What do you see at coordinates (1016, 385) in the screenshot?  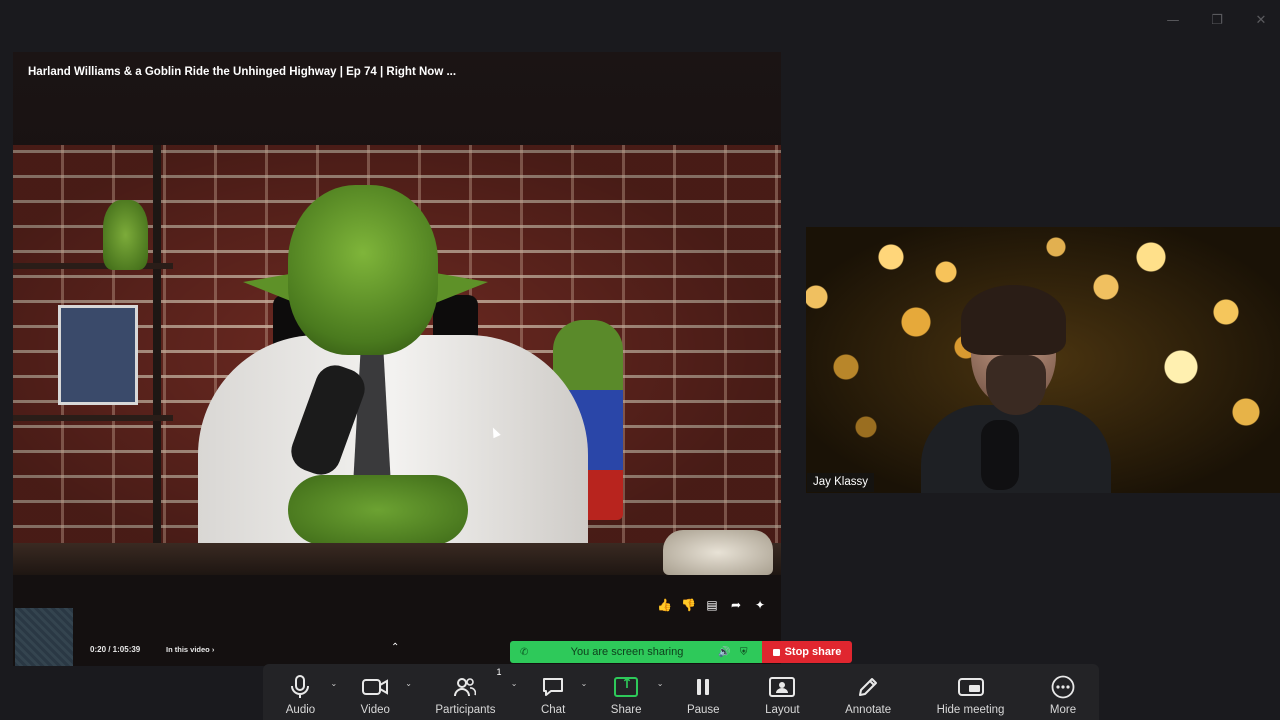 I see `participant-beard` at bounding box center [1016, 385].